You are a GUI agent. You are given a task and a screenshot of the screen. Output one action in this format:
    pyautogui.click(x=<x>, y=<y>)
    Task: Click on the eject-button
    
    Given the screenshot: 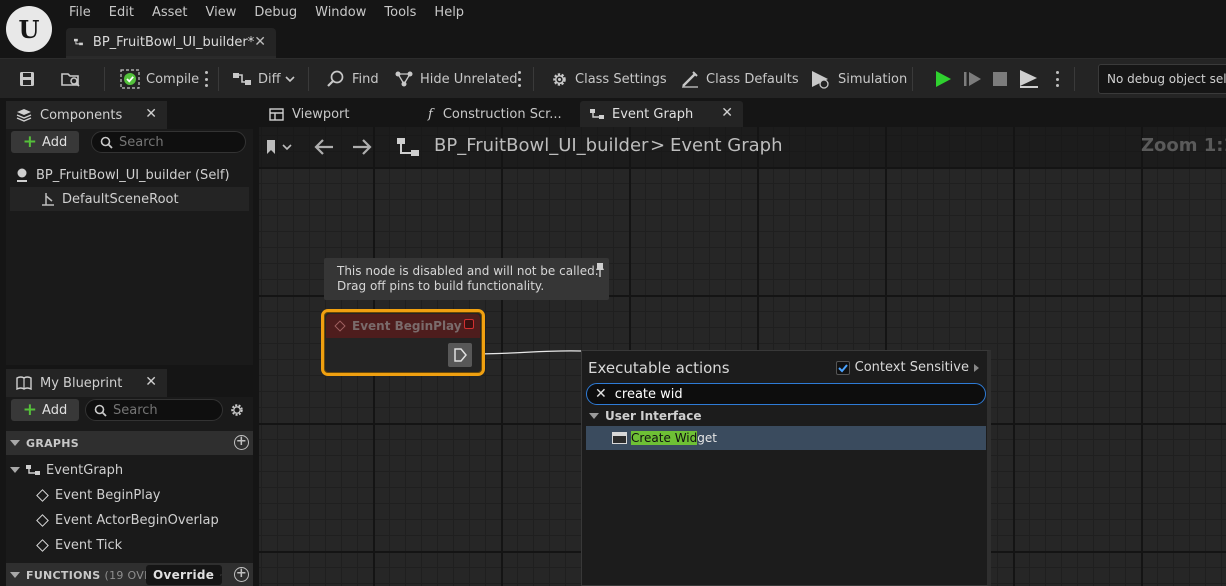 What is the action you would take?
    pyautogui.click(x=1029, y=79)
    